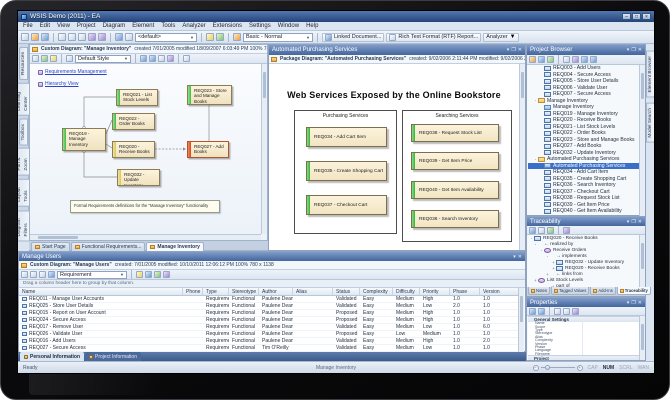  Describe the element at coordinates (541, 230) in the screenshot. I see `filter-icon` at that location.